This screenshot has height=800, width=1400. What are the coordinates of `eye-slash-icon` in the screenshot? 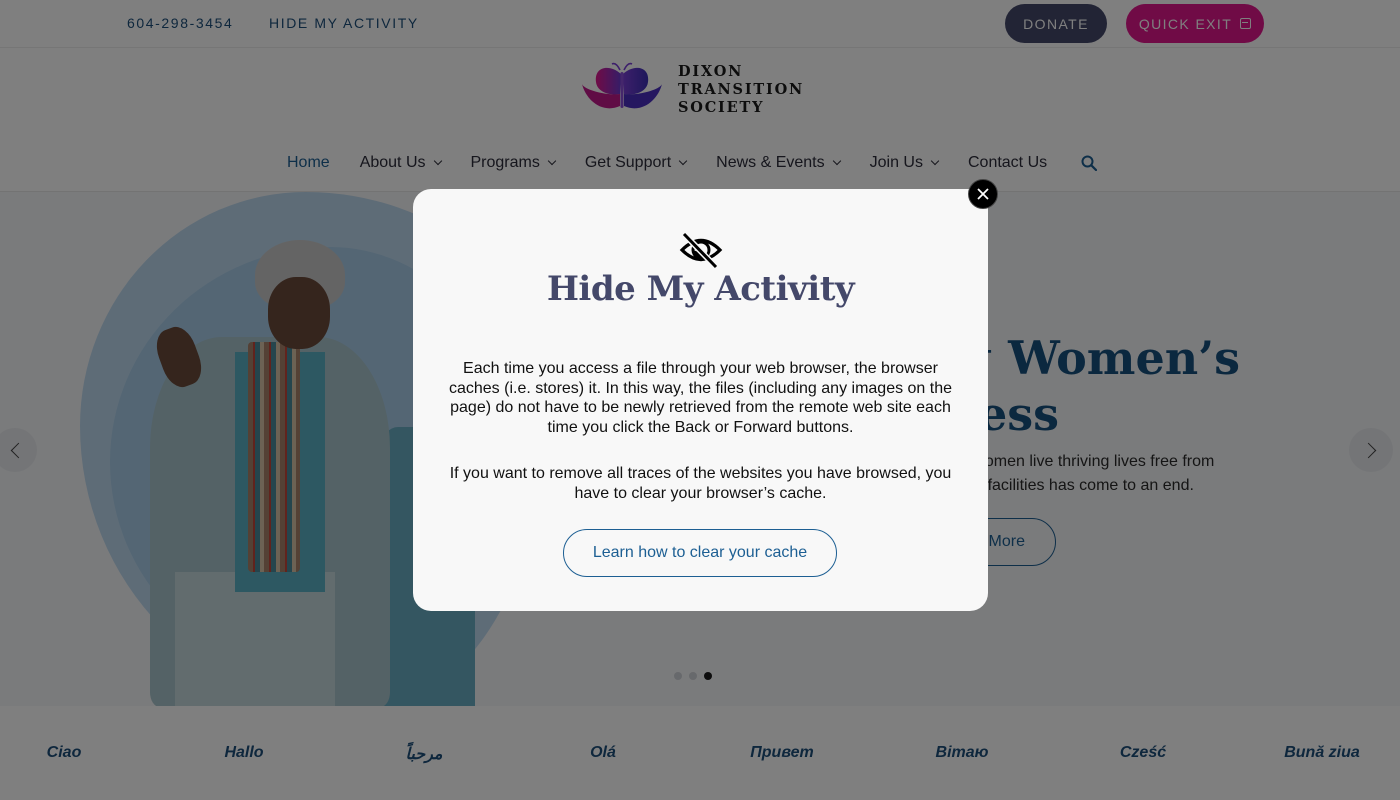 It's located at (701, 250).